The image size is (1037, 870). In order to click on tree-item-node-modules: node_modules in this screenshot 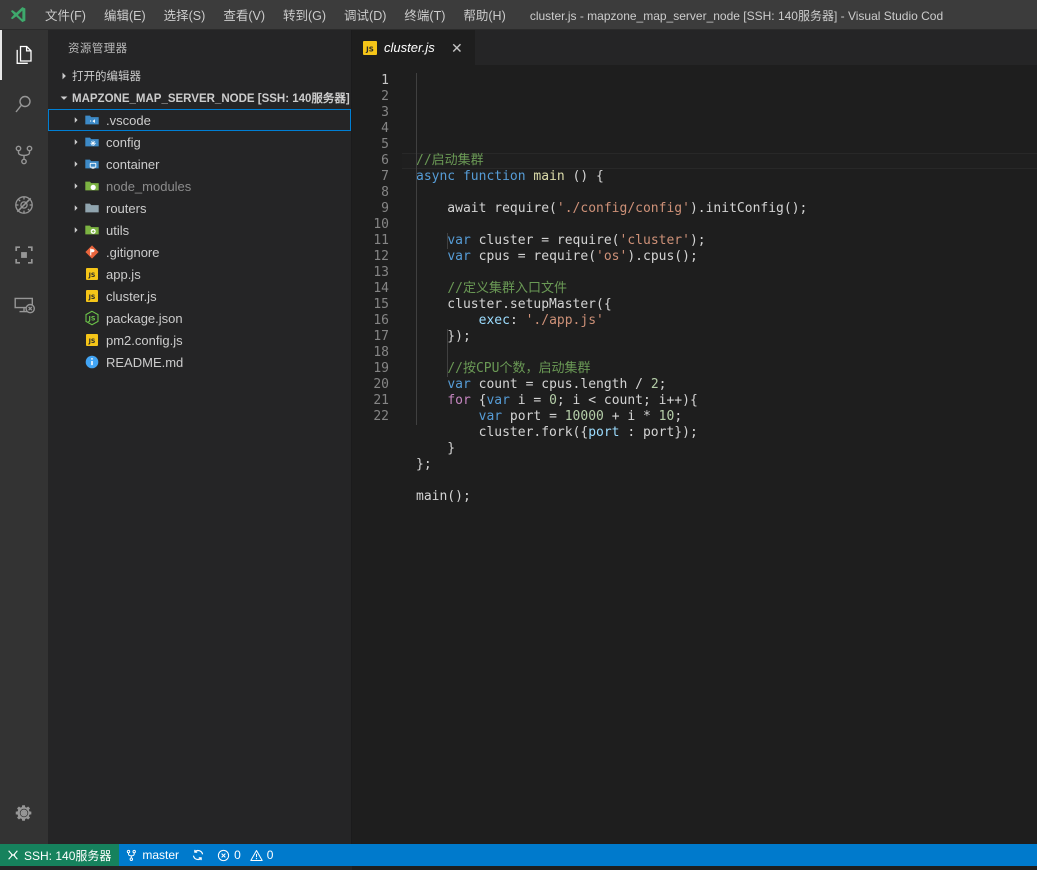, I will do `click(199, 186)`.